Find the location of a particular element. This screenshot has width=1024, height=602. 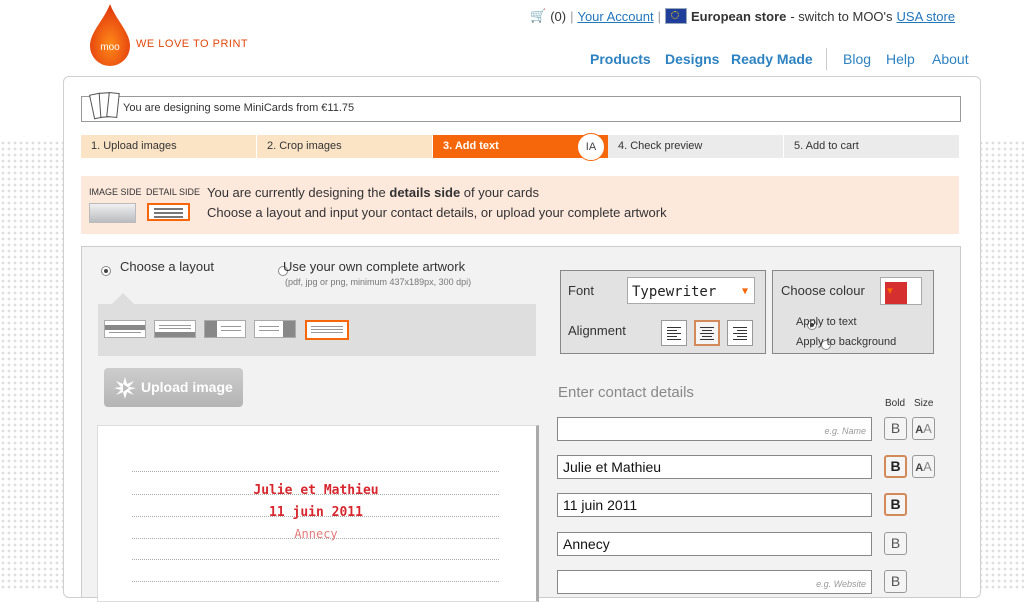

detail-side-thumbnail is located at coordinates (168, 212).